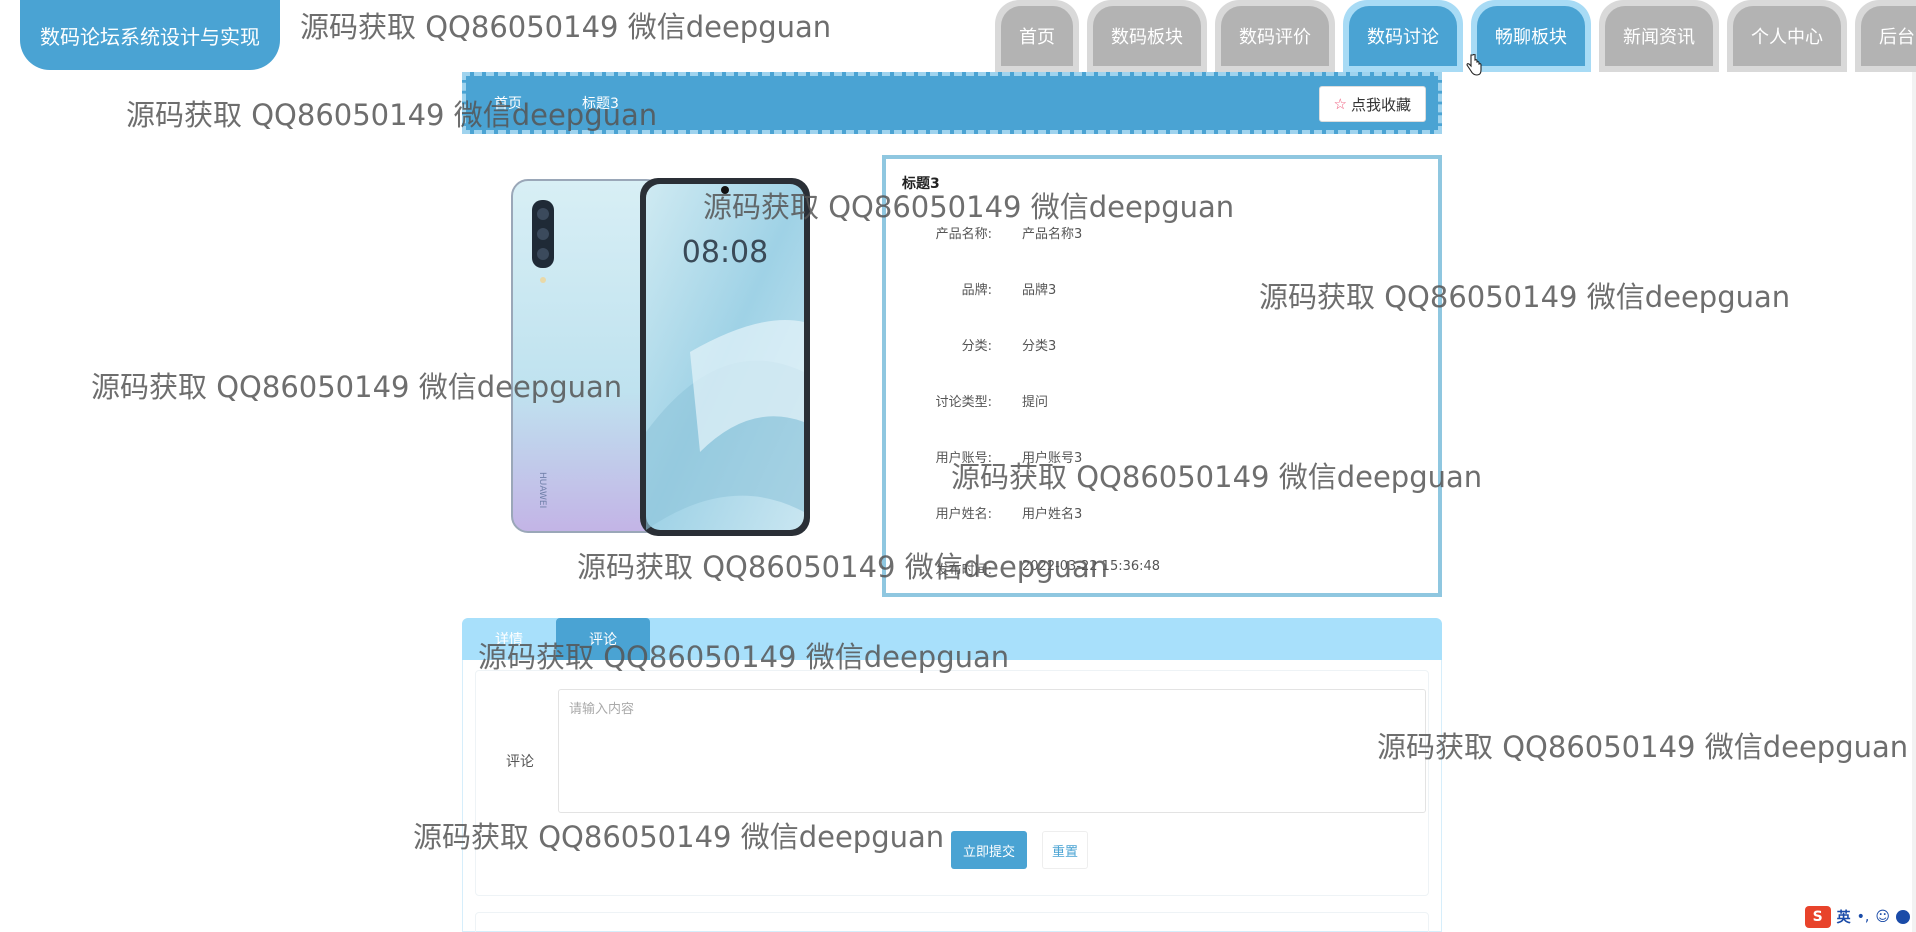 Image resolution: width=1916 pixels, height=932 pixels. What do you see at coordinates (520, 762) in the screenshot?
I see `comment-label: 评论` at bounding box center [520, 762].